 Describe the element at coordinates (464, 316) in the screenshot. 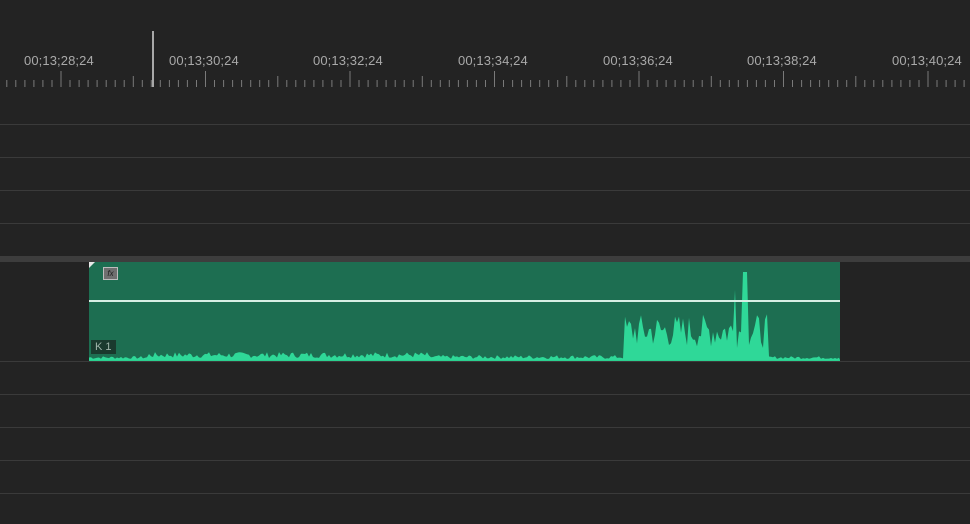

I see `audio-waveform` at that location.